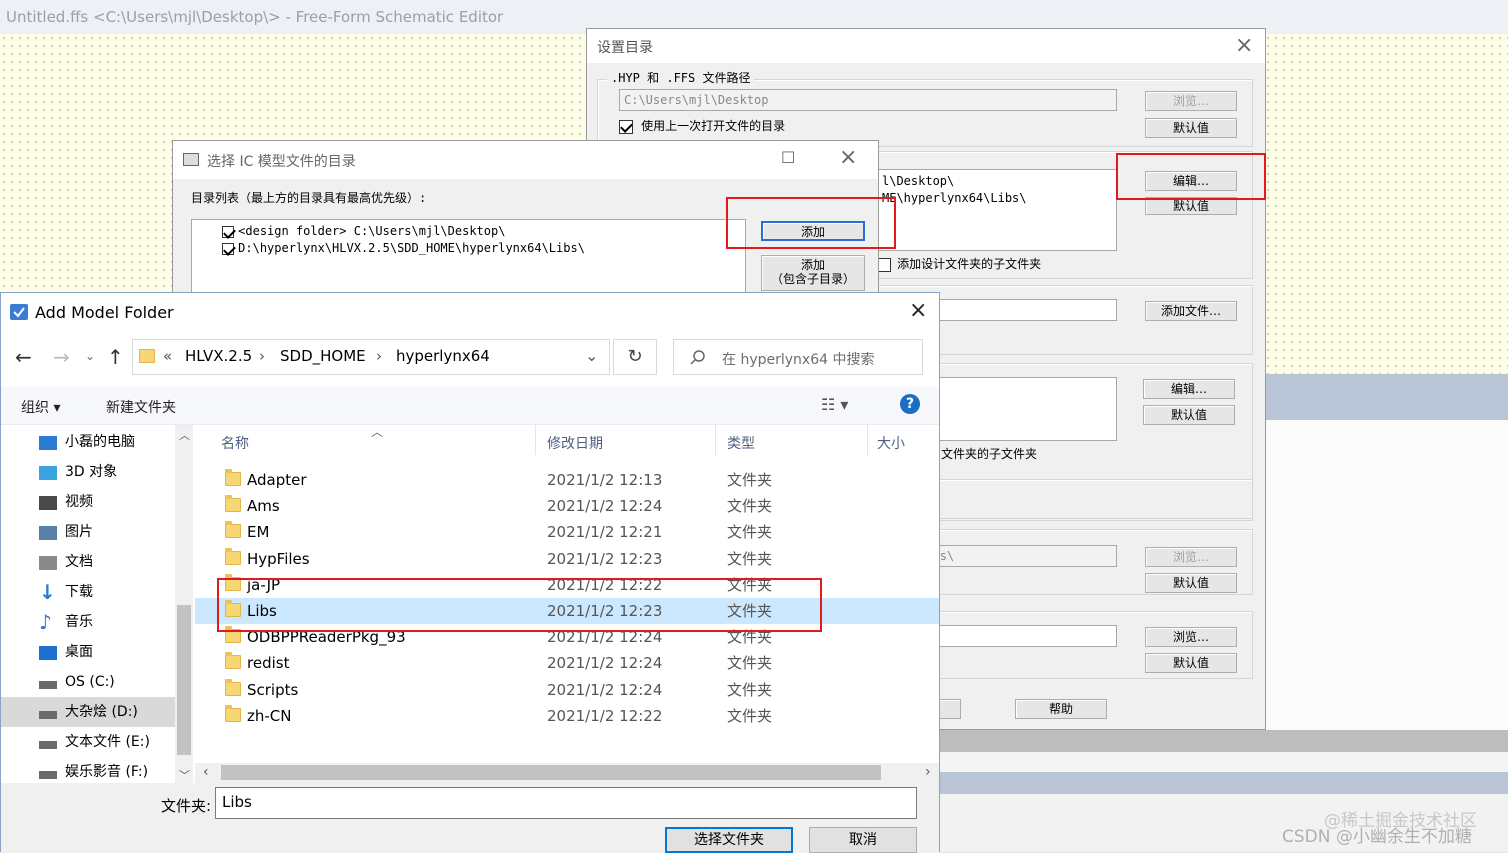  What do you see at coordinates (258, 532) in the screenshot?
I see `file-name: EM` at bounding box center [258, 532].